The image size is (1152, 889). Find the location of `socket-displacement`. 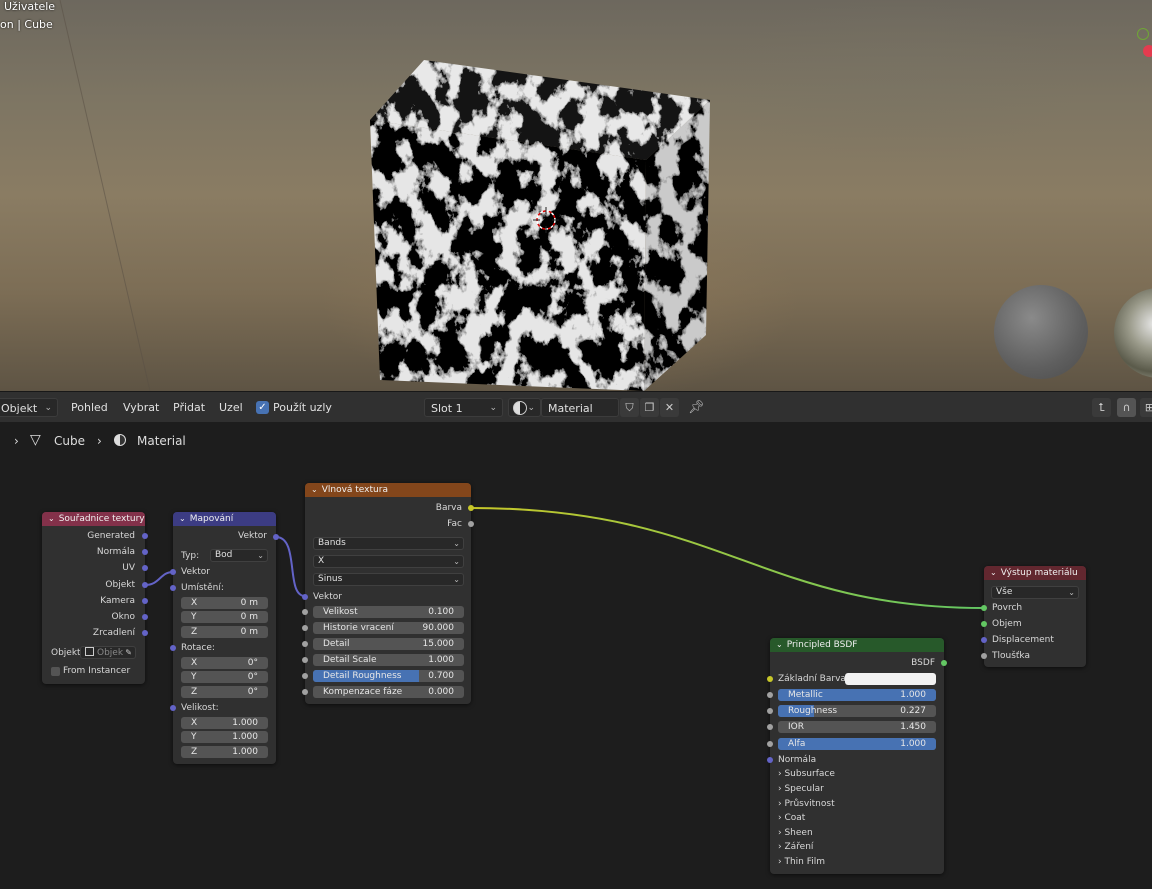

socket-displacement is located at coordinates (984, 640).